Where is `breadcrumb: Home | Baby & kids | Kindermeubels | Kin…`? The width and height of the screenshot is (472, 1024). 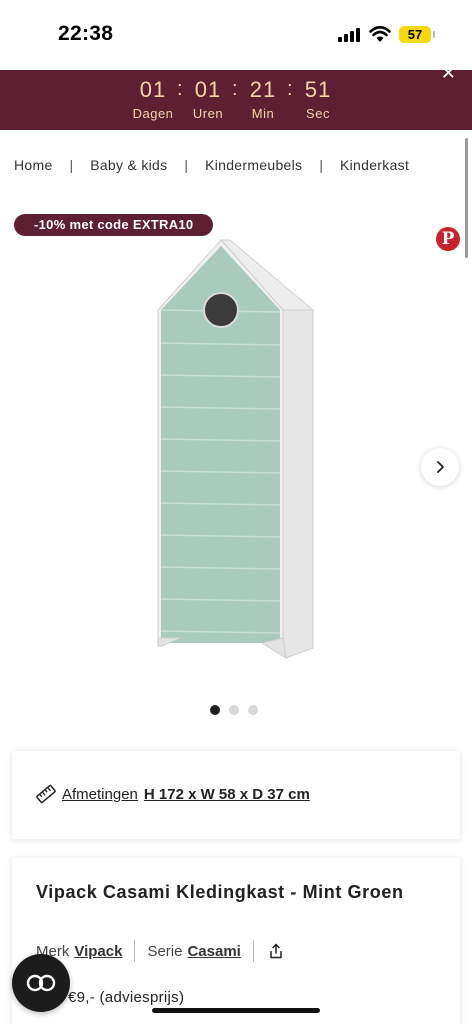
breadcrumb: Home | Baby & kids | Kindermeubels | Kin… is located at coordinates (211, 165).